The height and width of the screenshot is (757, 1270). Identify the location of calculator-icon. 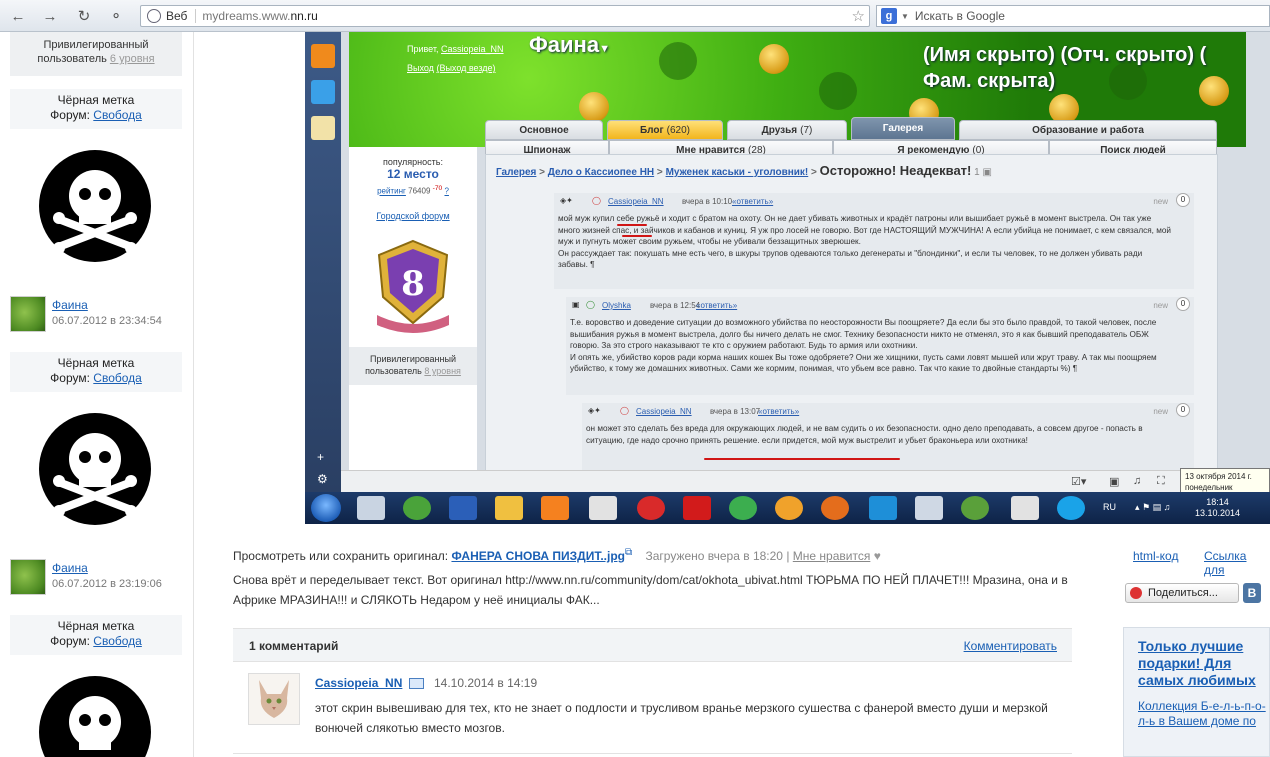
(371, 508).